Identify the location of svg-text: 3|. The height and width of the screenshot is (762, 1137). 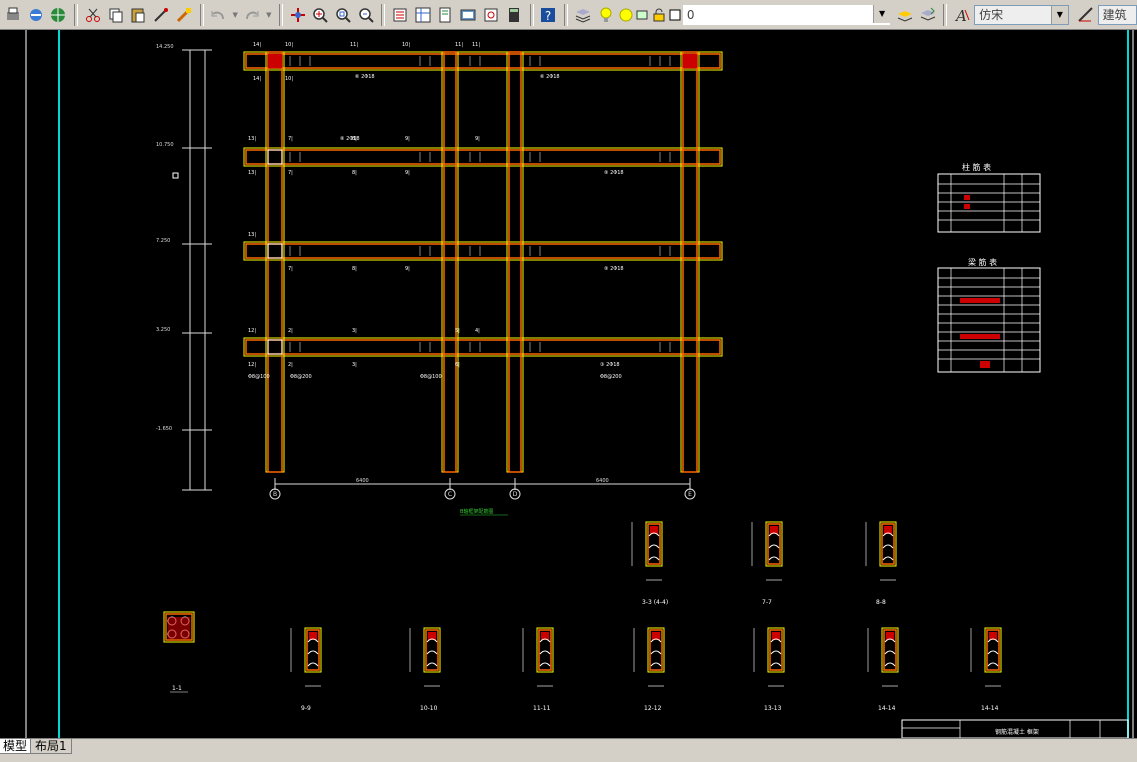
(354, 365).